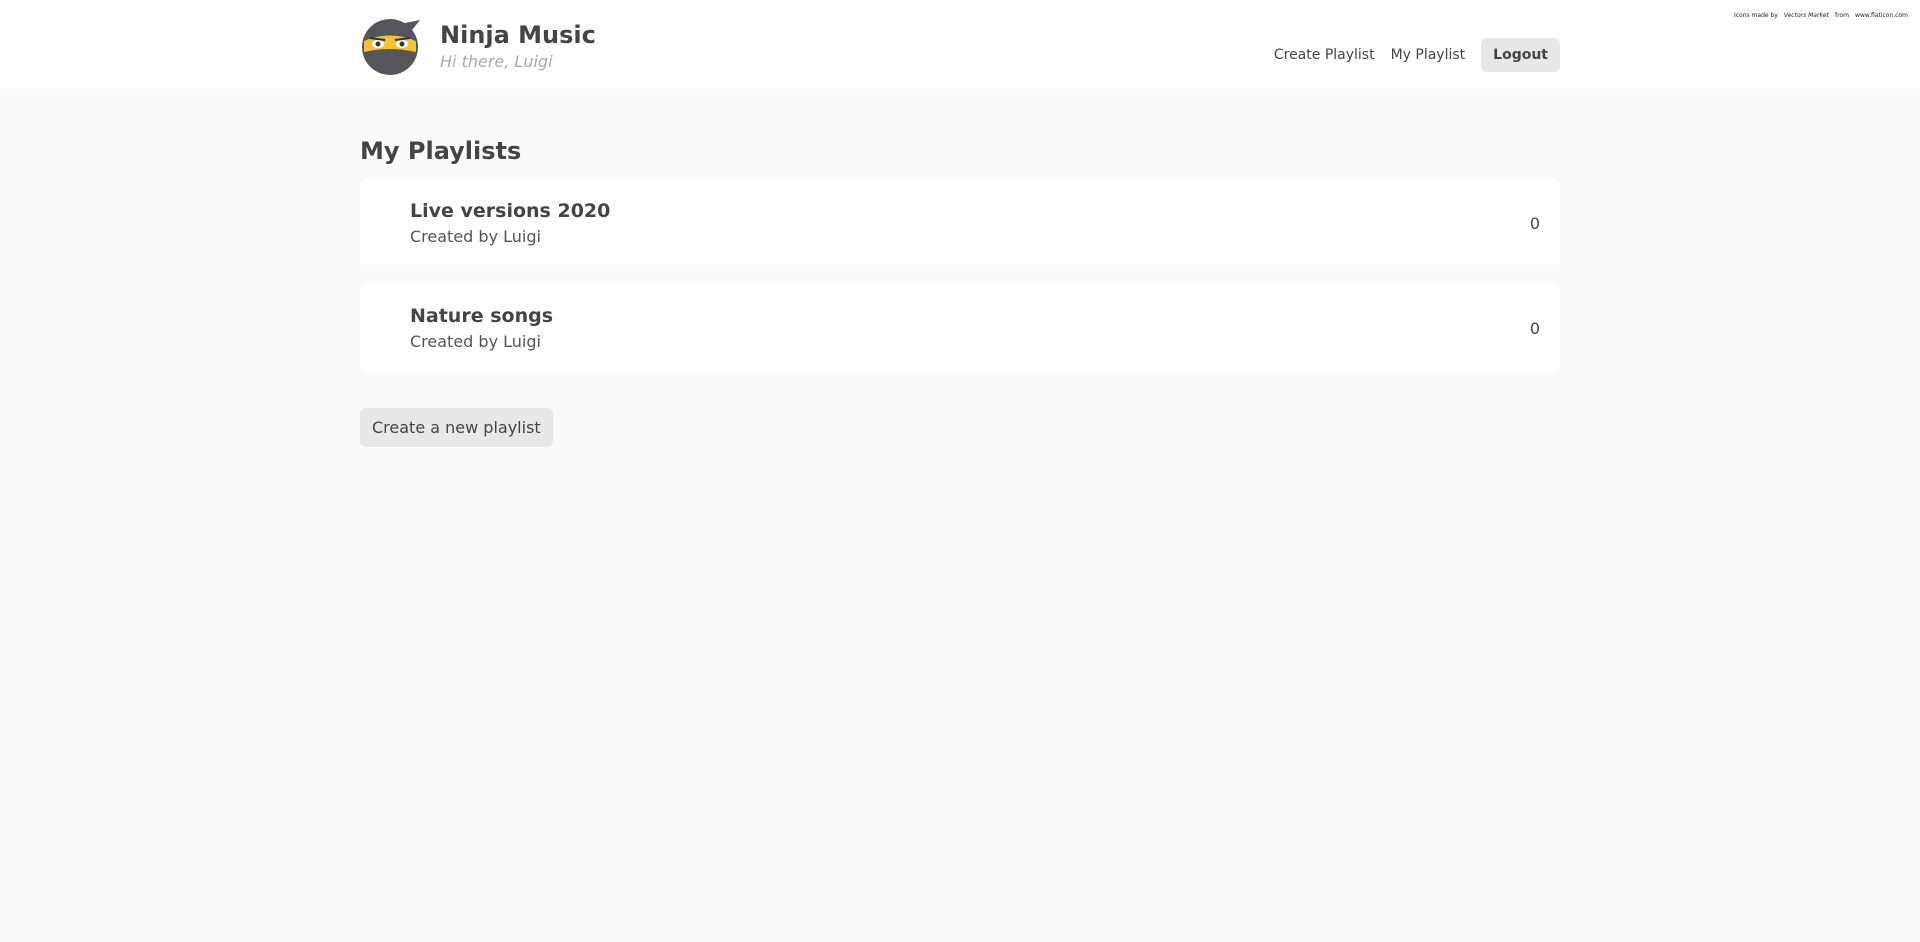  I want to click on brand: Ninja Music Hi there, Luigi, so click(518, 45).